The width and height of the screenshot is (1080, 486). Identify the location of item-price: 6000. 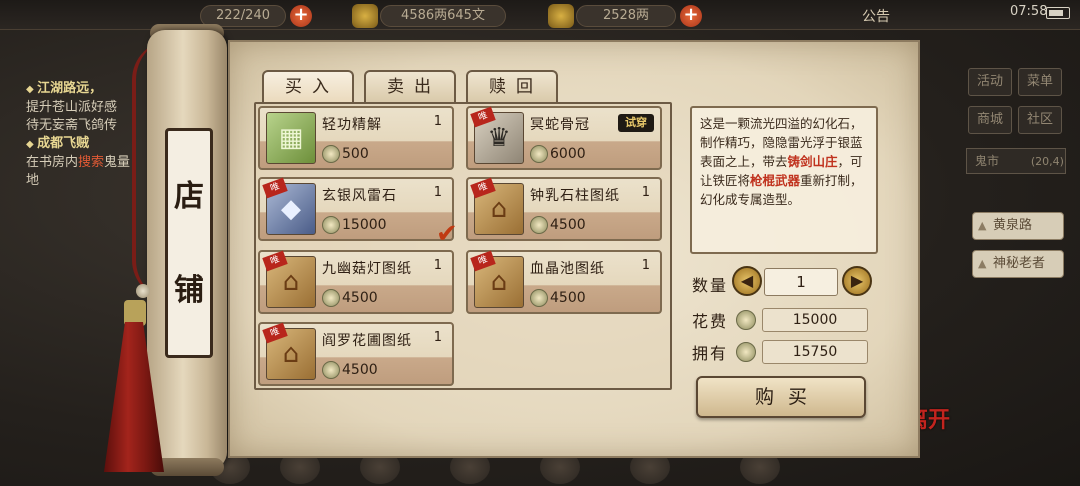
(568, 154).